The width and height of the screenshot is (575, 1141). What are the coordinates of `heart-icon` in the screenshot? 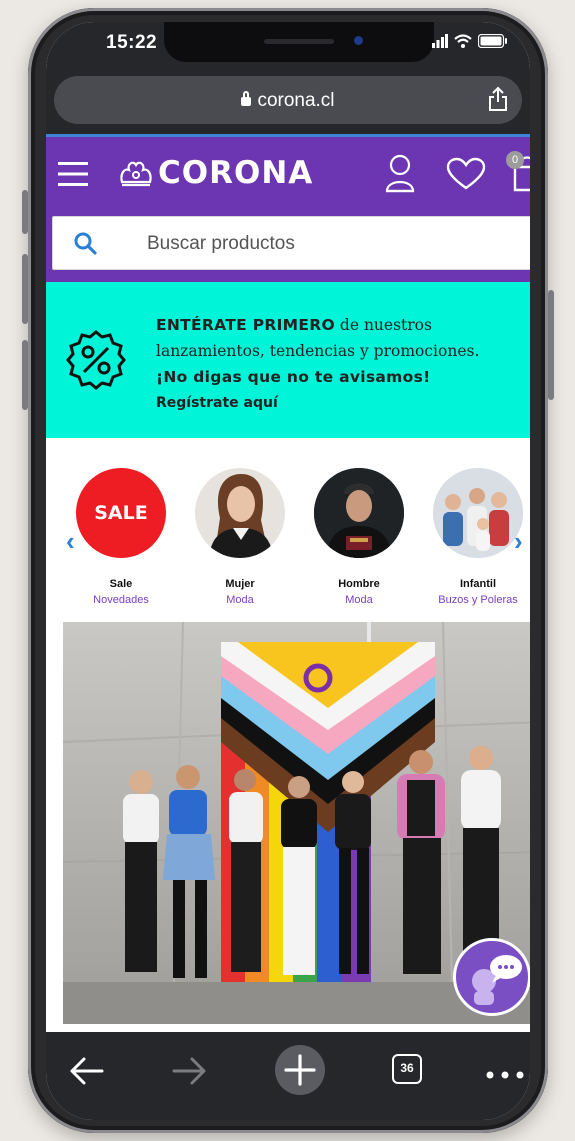 It's located at (466, 173).